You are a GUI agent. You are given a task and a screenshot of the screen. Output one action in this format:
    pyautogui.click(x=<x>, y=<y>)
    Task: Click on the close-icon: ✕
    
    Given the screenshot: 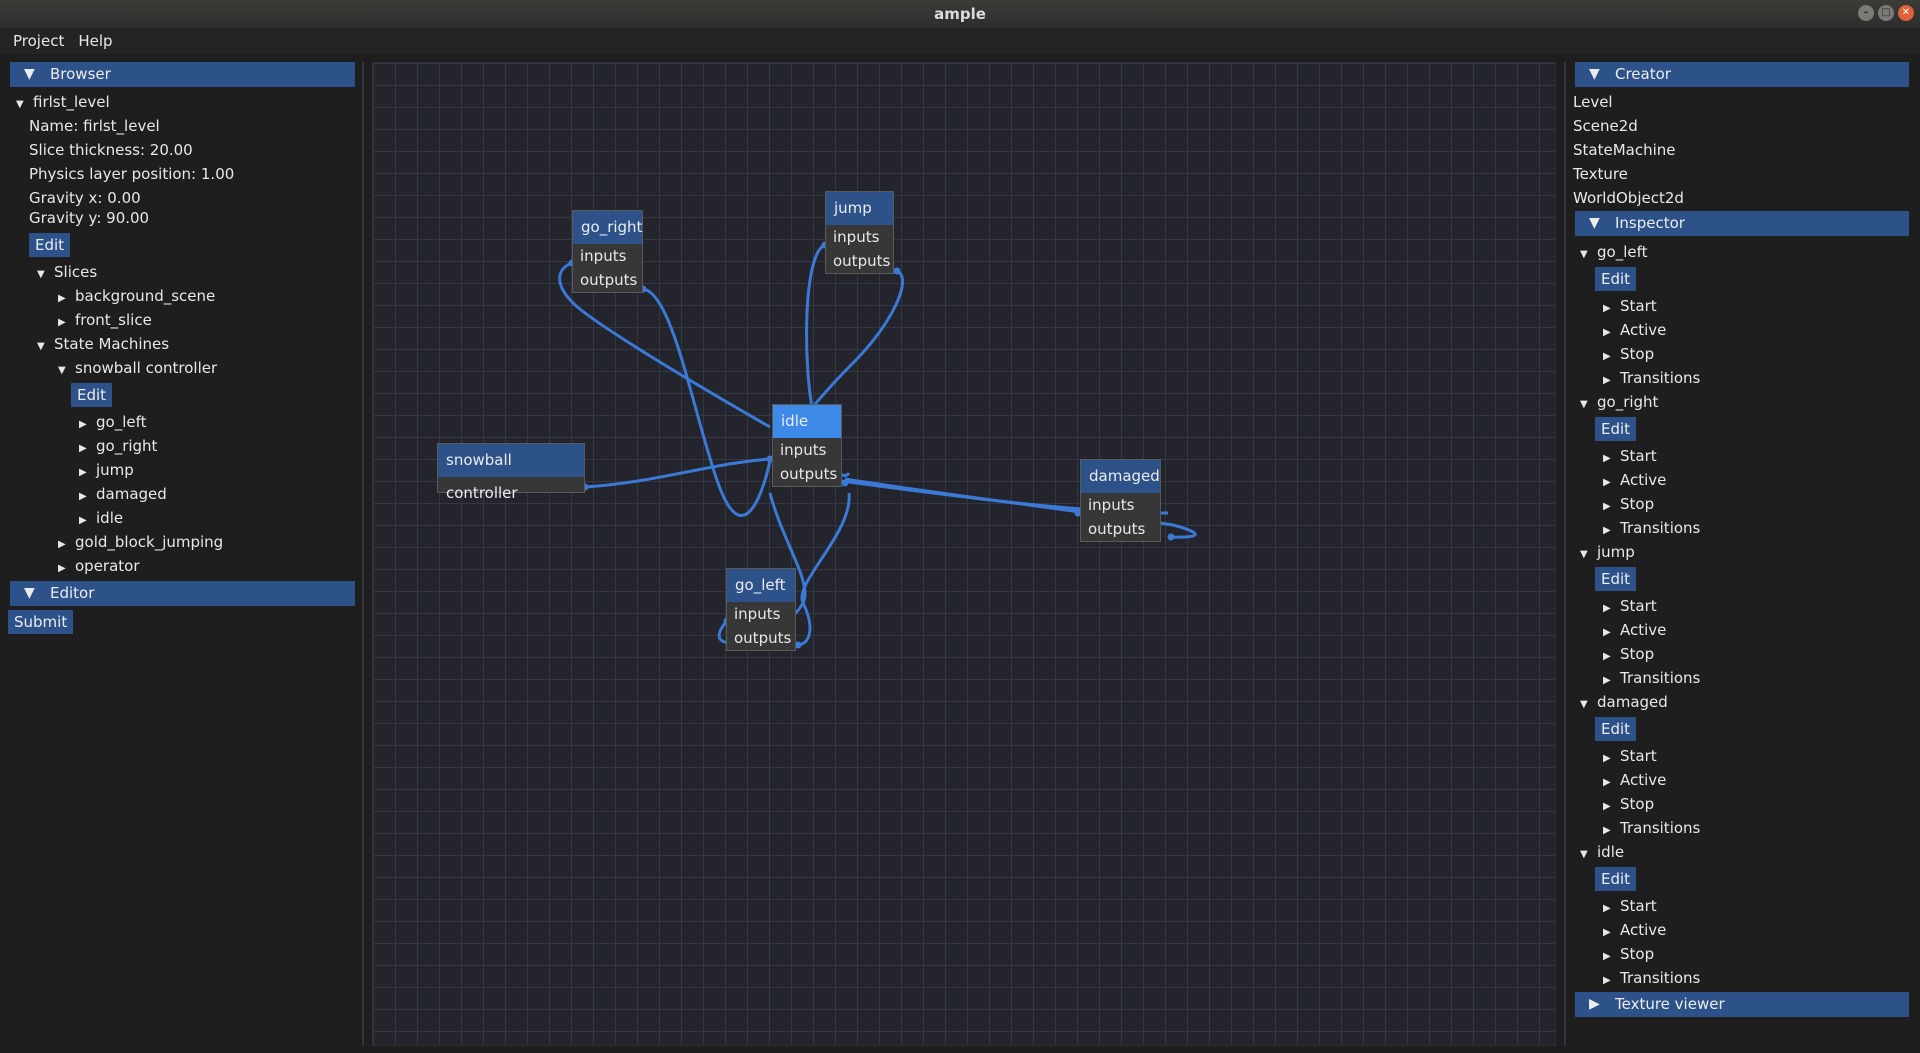 What is the action you would take?
    pyautogui.click(x=1906, y=13)
    